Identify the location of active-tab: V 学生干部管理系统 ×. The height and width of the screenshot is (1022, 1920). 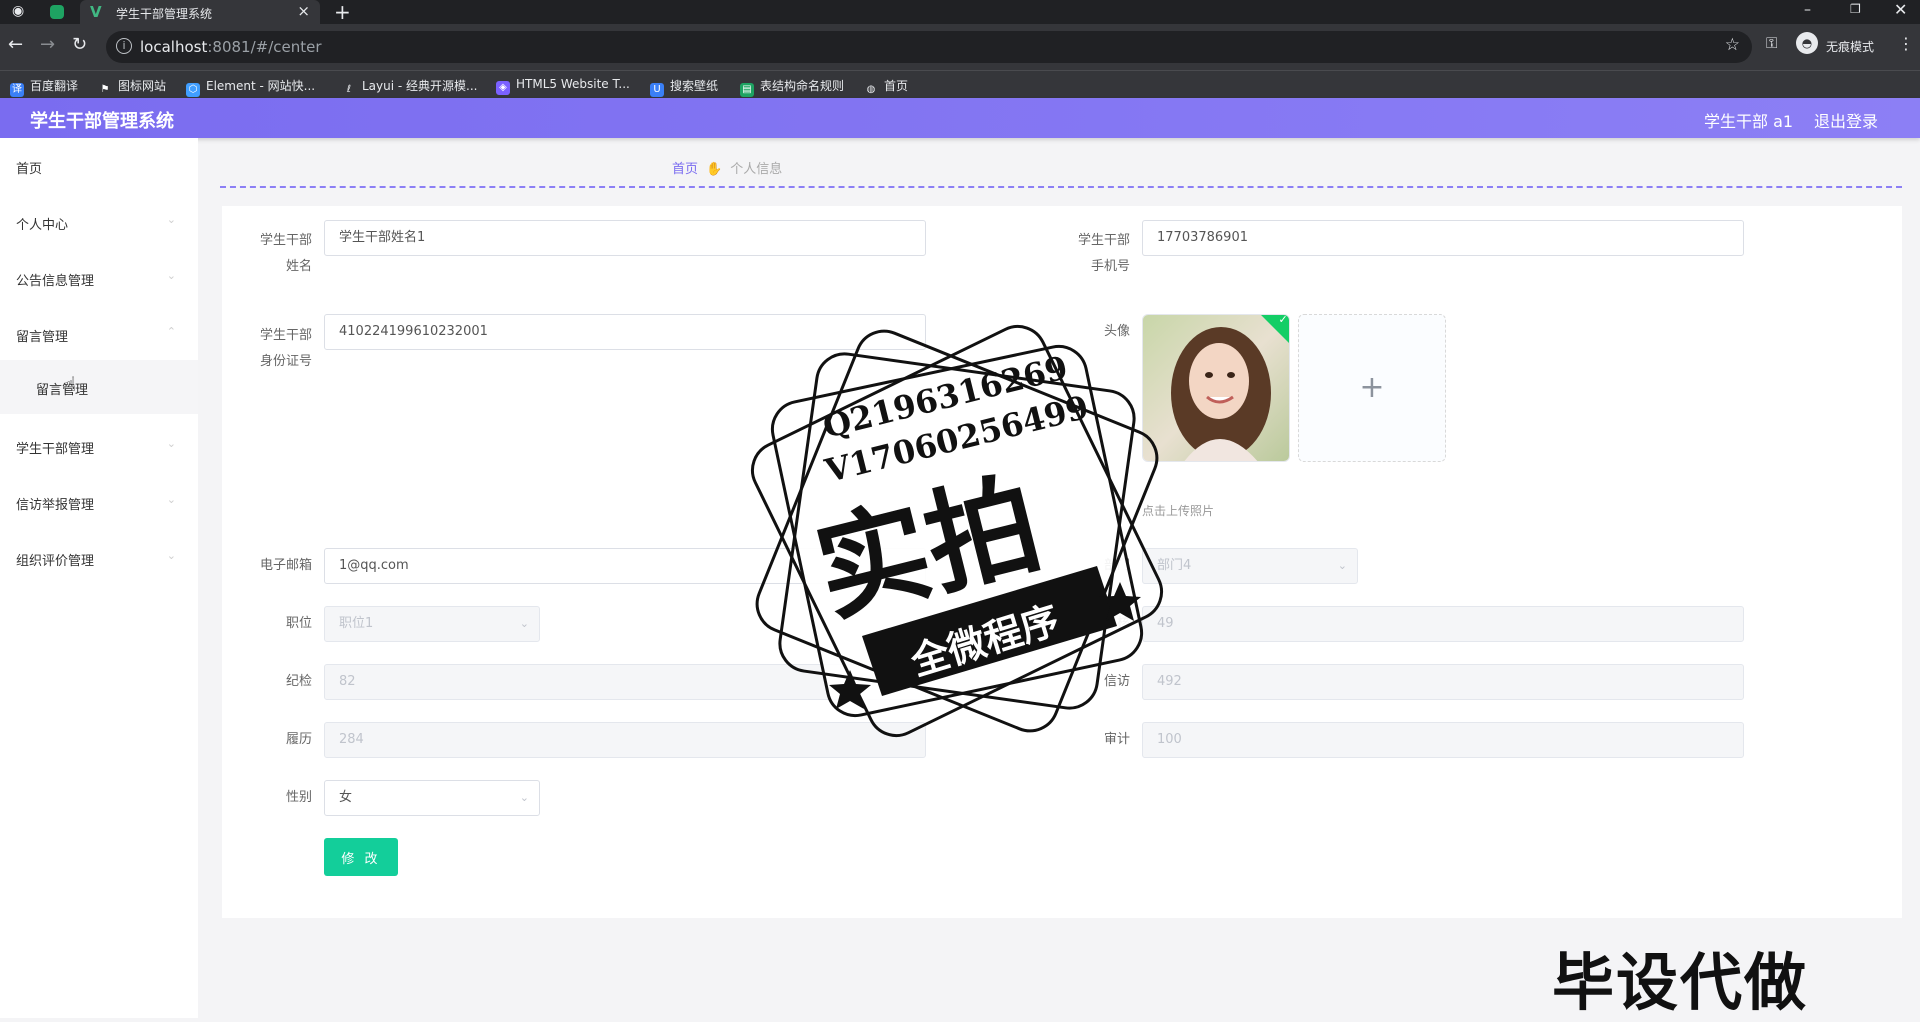
(200, 12).